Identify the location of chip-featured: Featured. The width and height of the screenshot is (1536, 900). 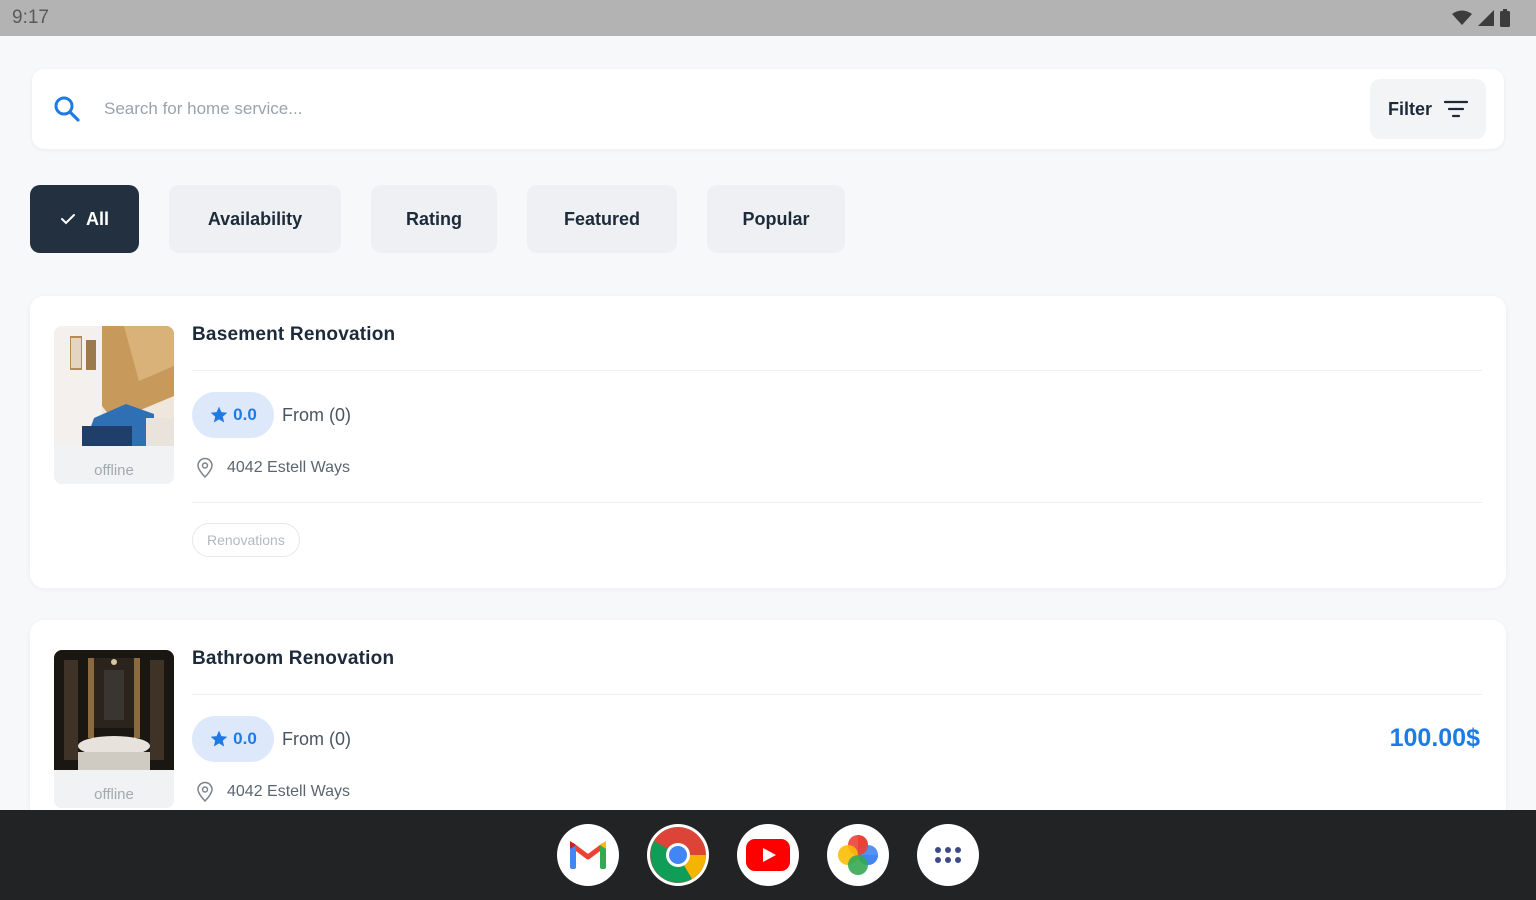
(602, 219).